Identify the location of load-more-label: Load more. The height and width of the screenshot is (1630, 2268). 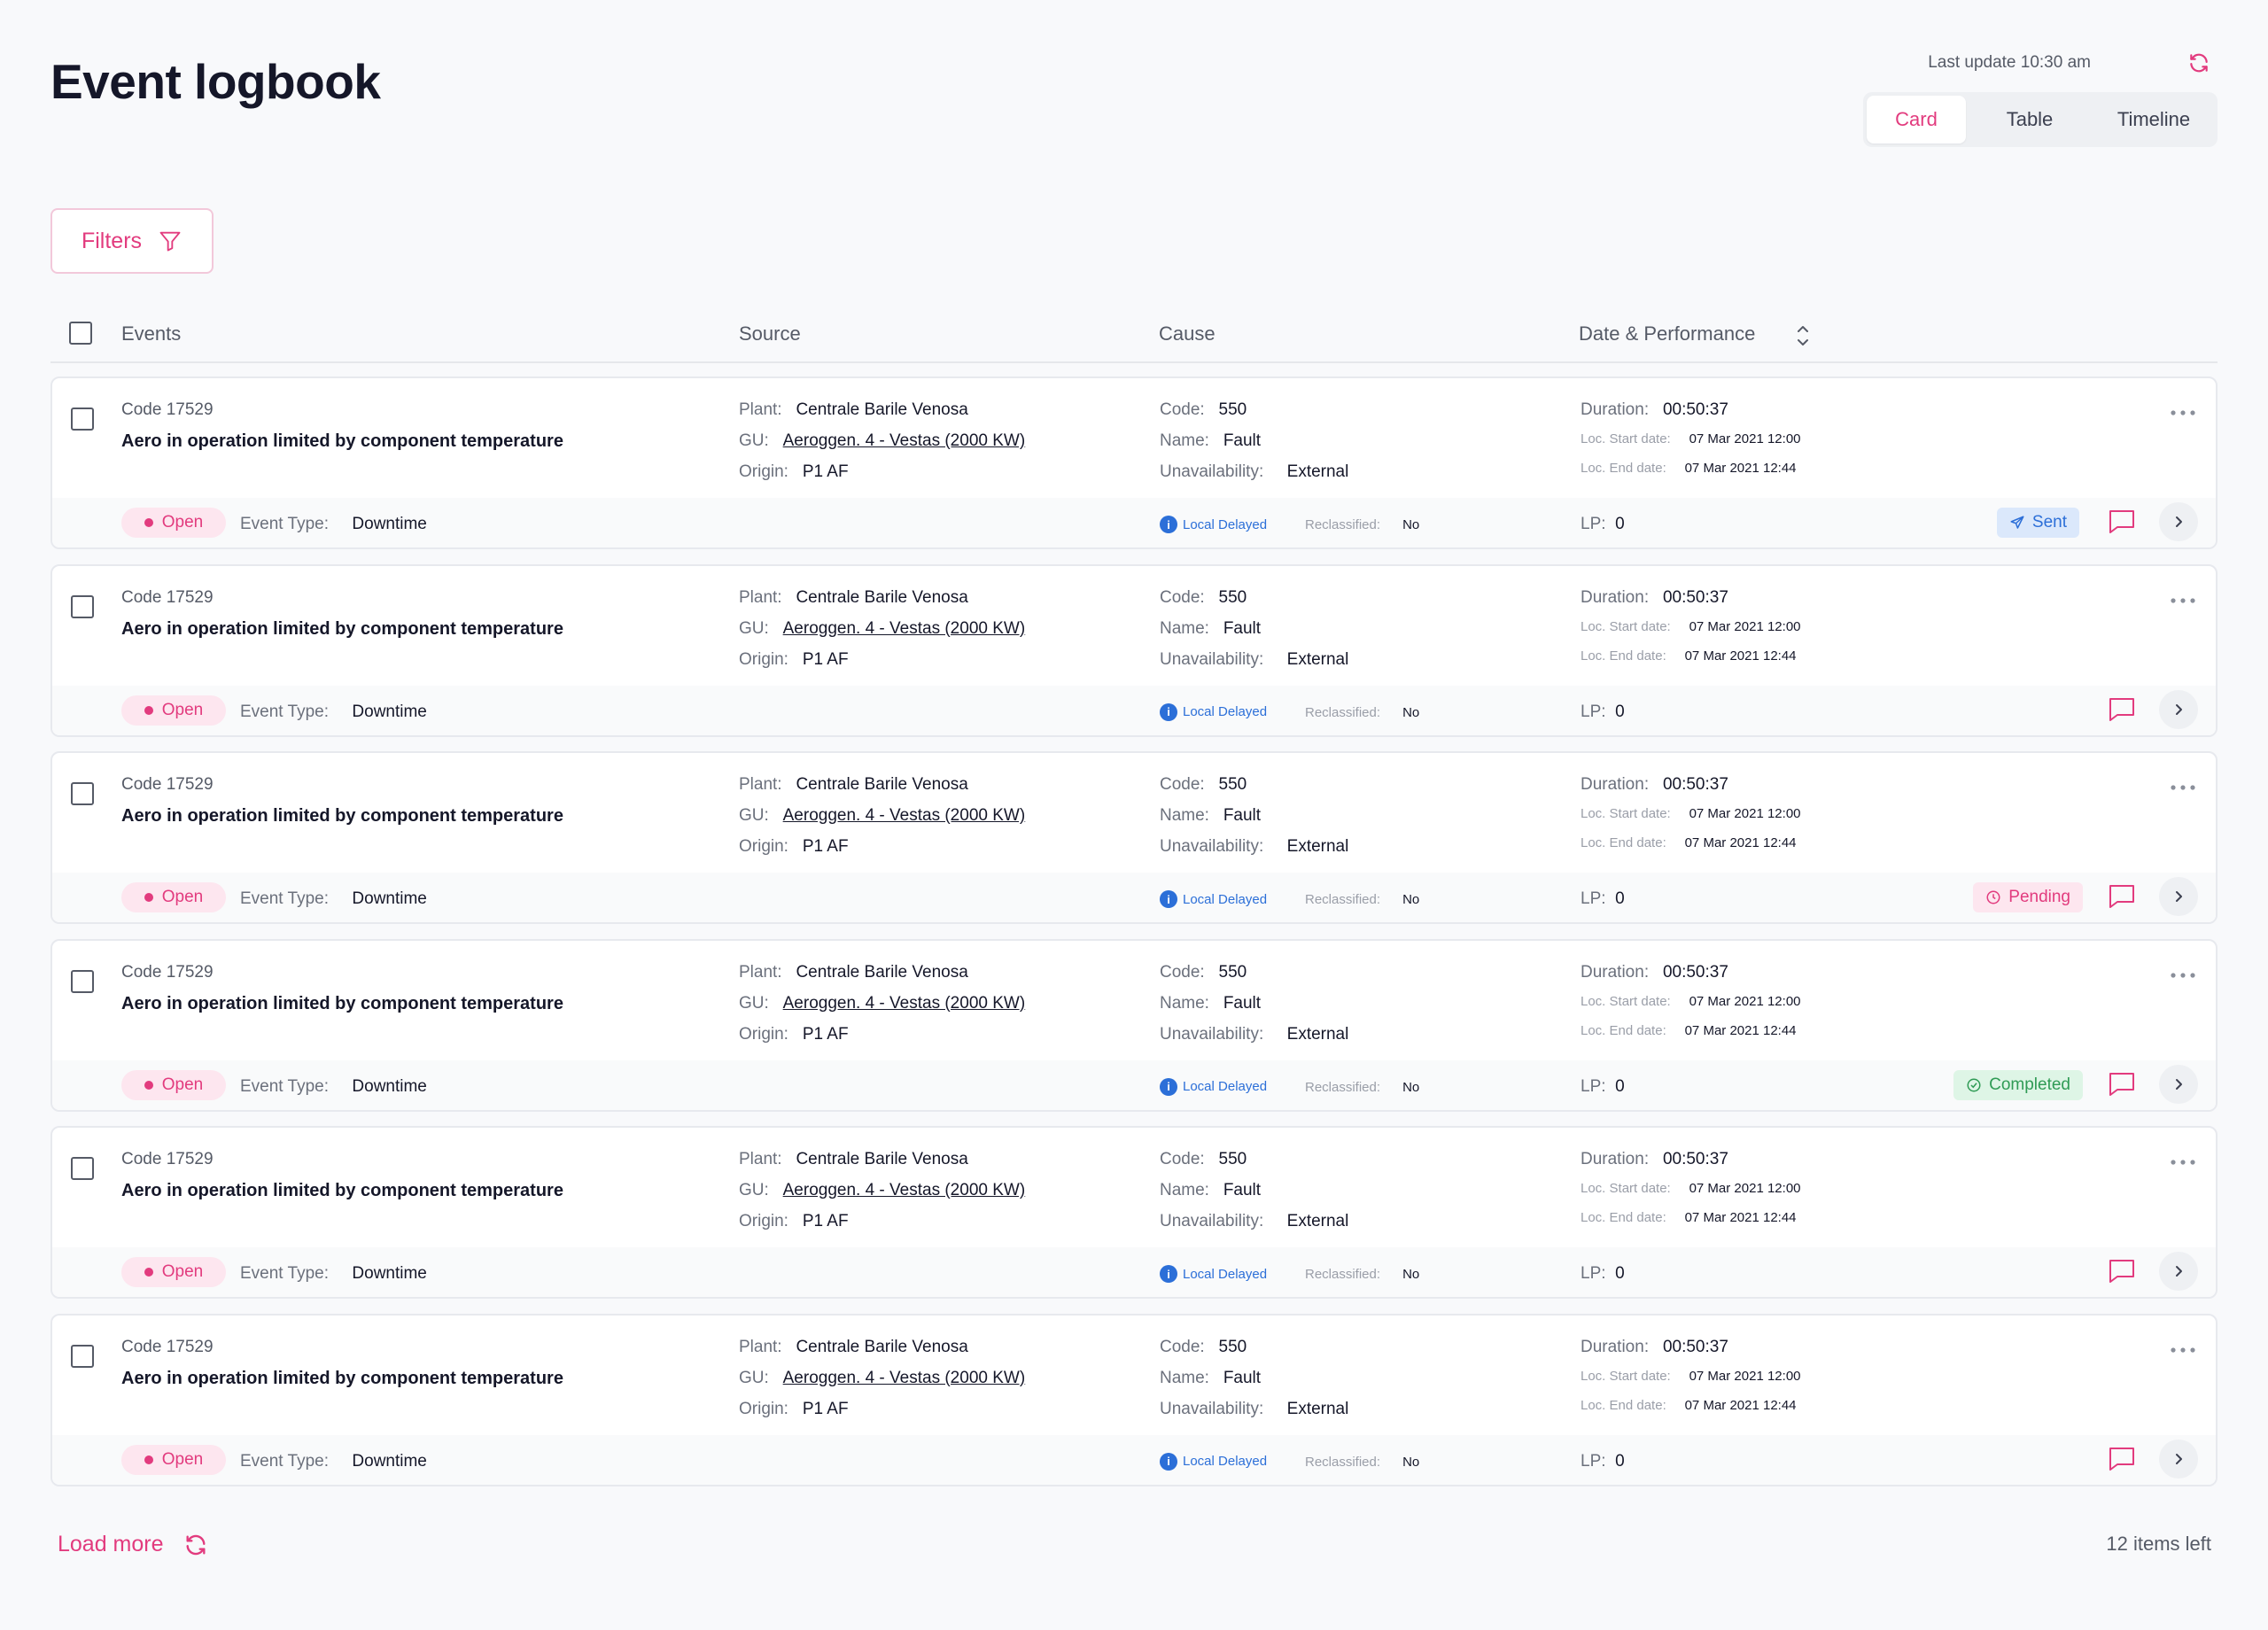
(111, 1544).